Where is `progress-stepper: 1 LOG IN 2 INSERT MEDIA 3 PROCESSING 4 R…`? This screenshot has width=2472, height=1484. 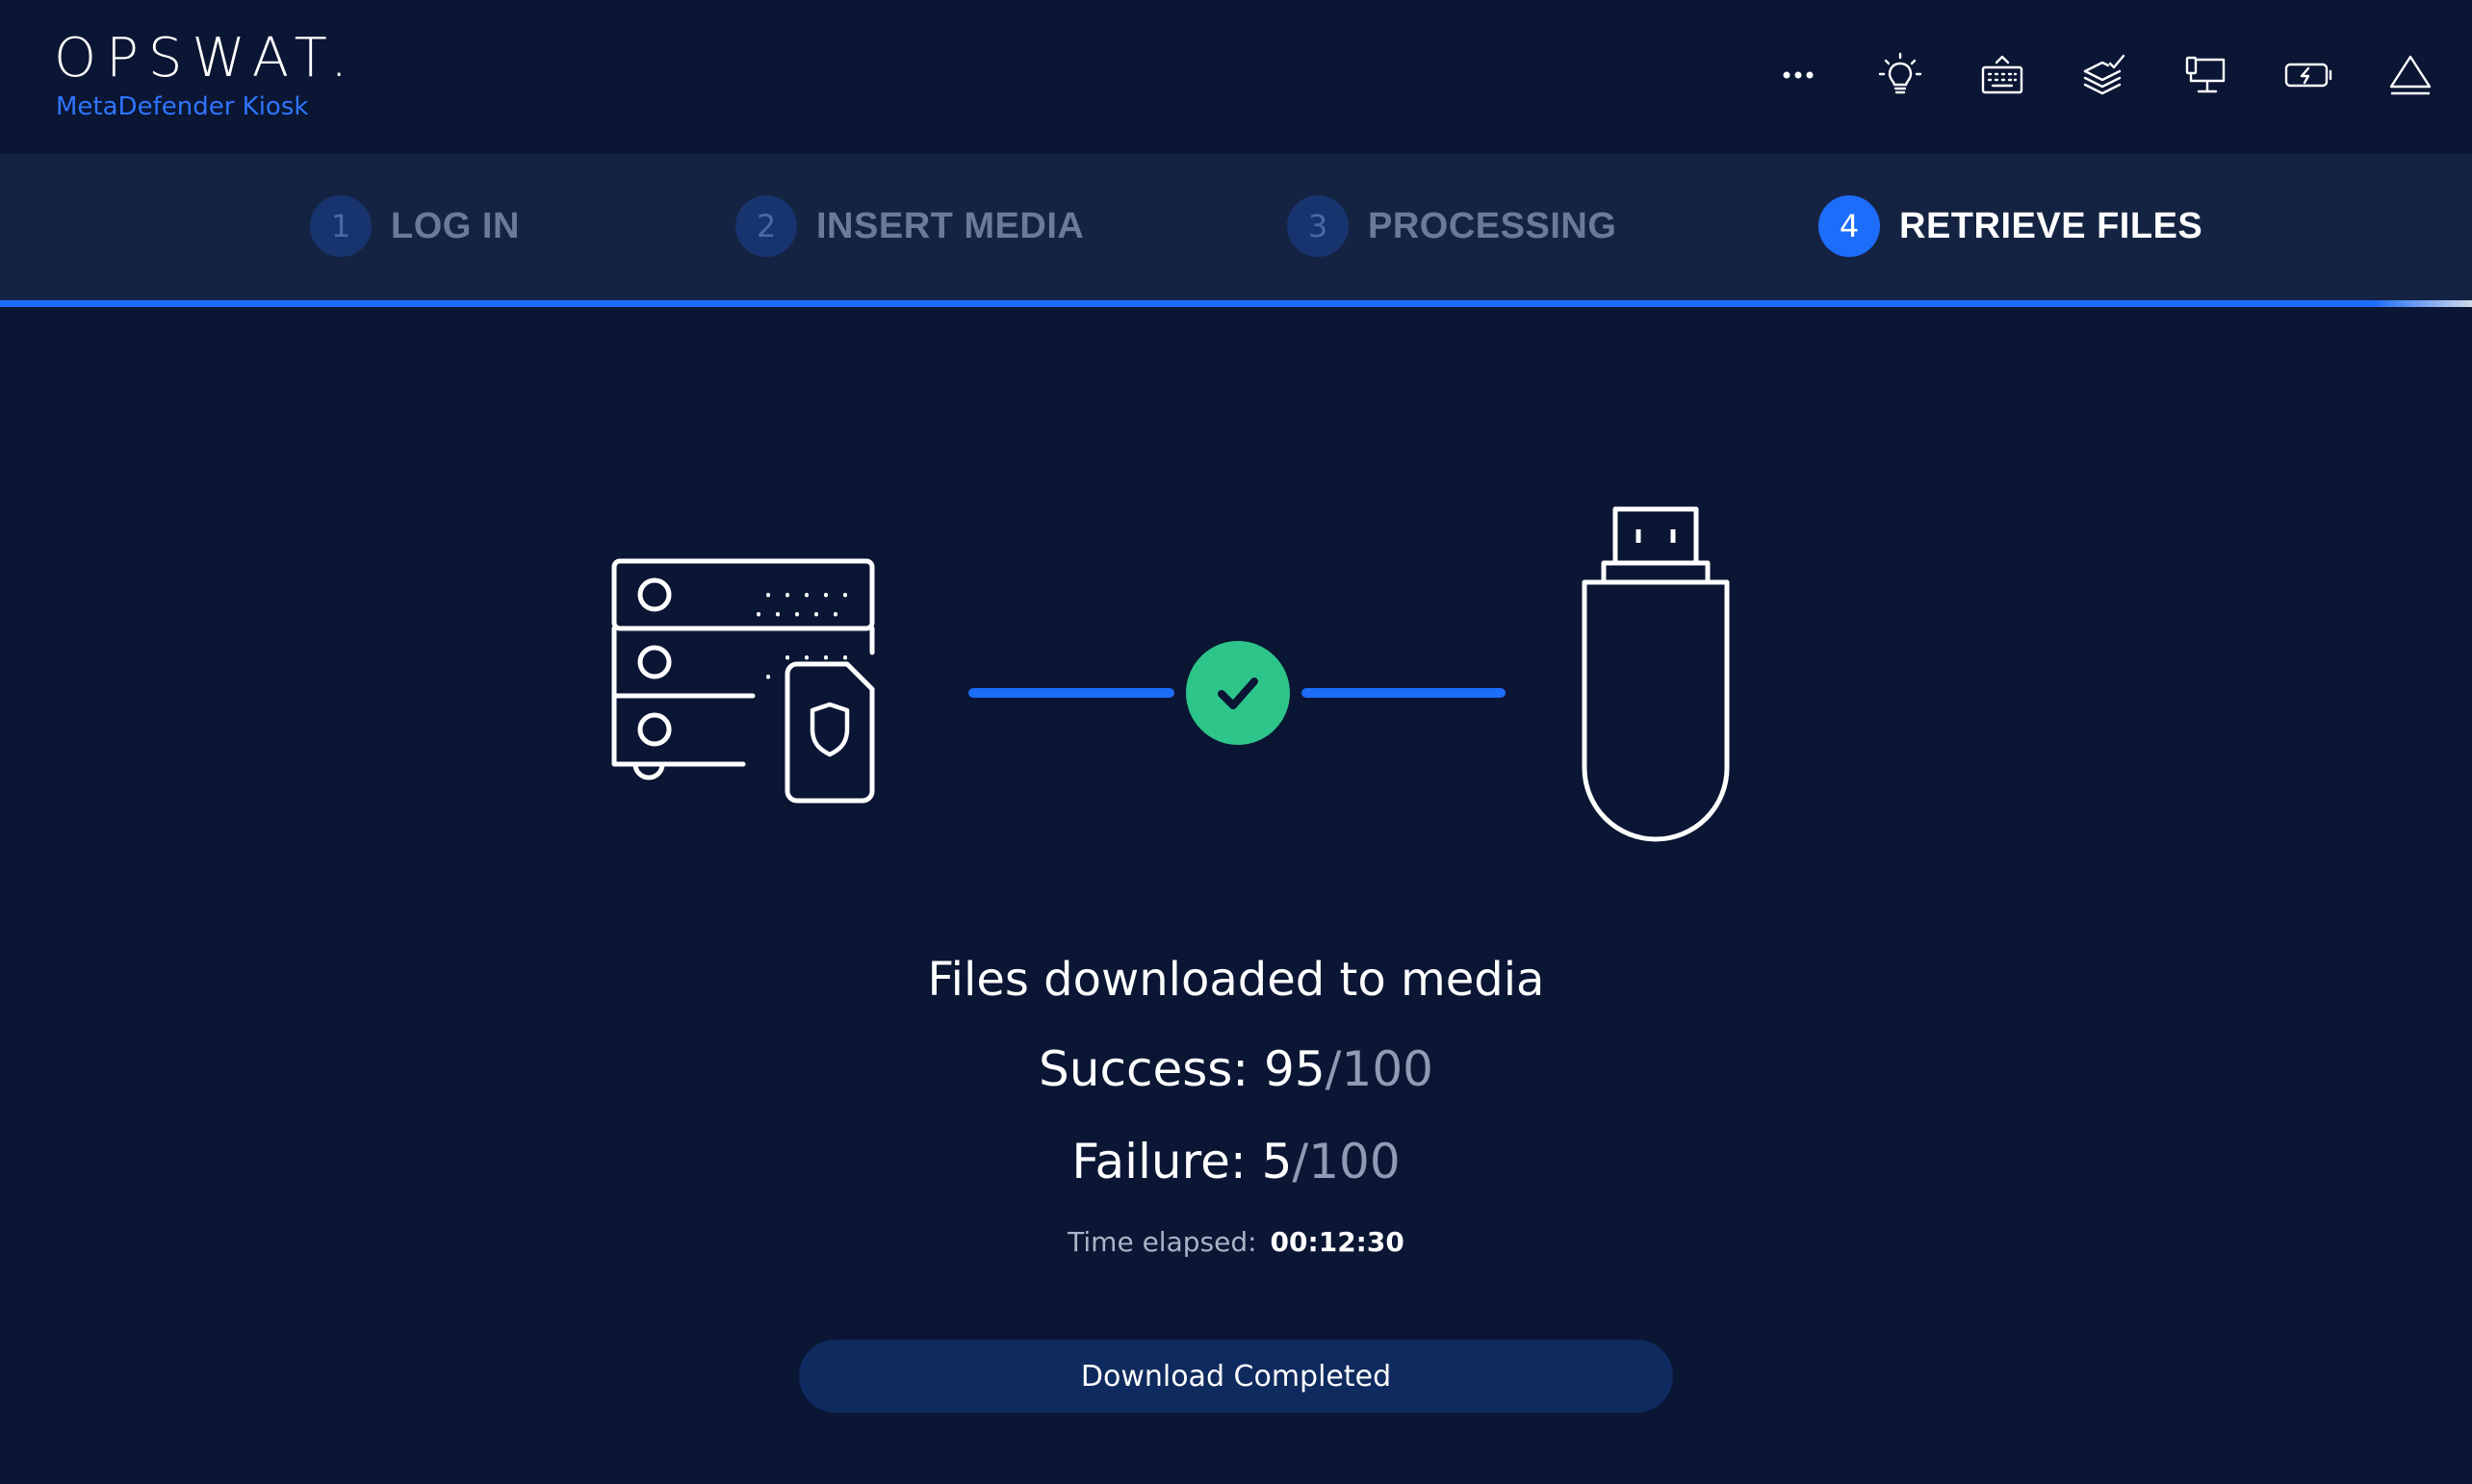 progress-stepper: 1 LOG IN 2 INSERT MEDIA 3 PROCESSING 4 R… is located at coordinates (1236, 227).